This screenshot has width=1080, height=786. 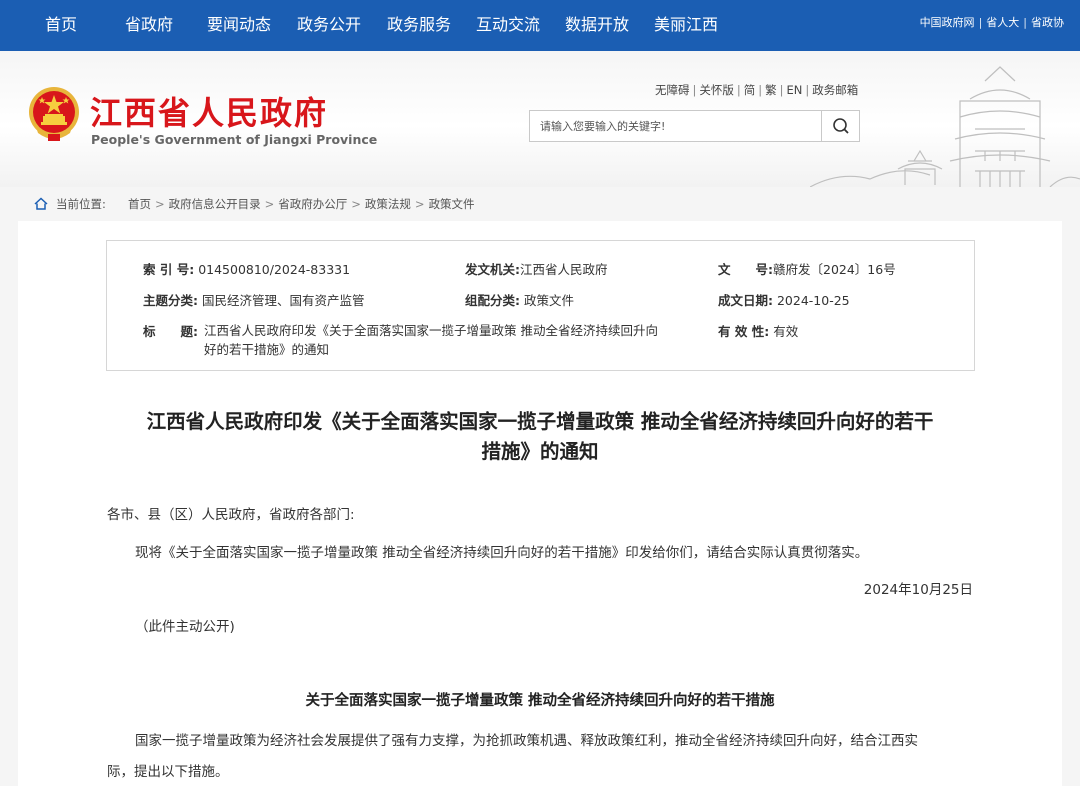 I want to click on article-date: 2024年10月25日, so click(x=918, y=590).